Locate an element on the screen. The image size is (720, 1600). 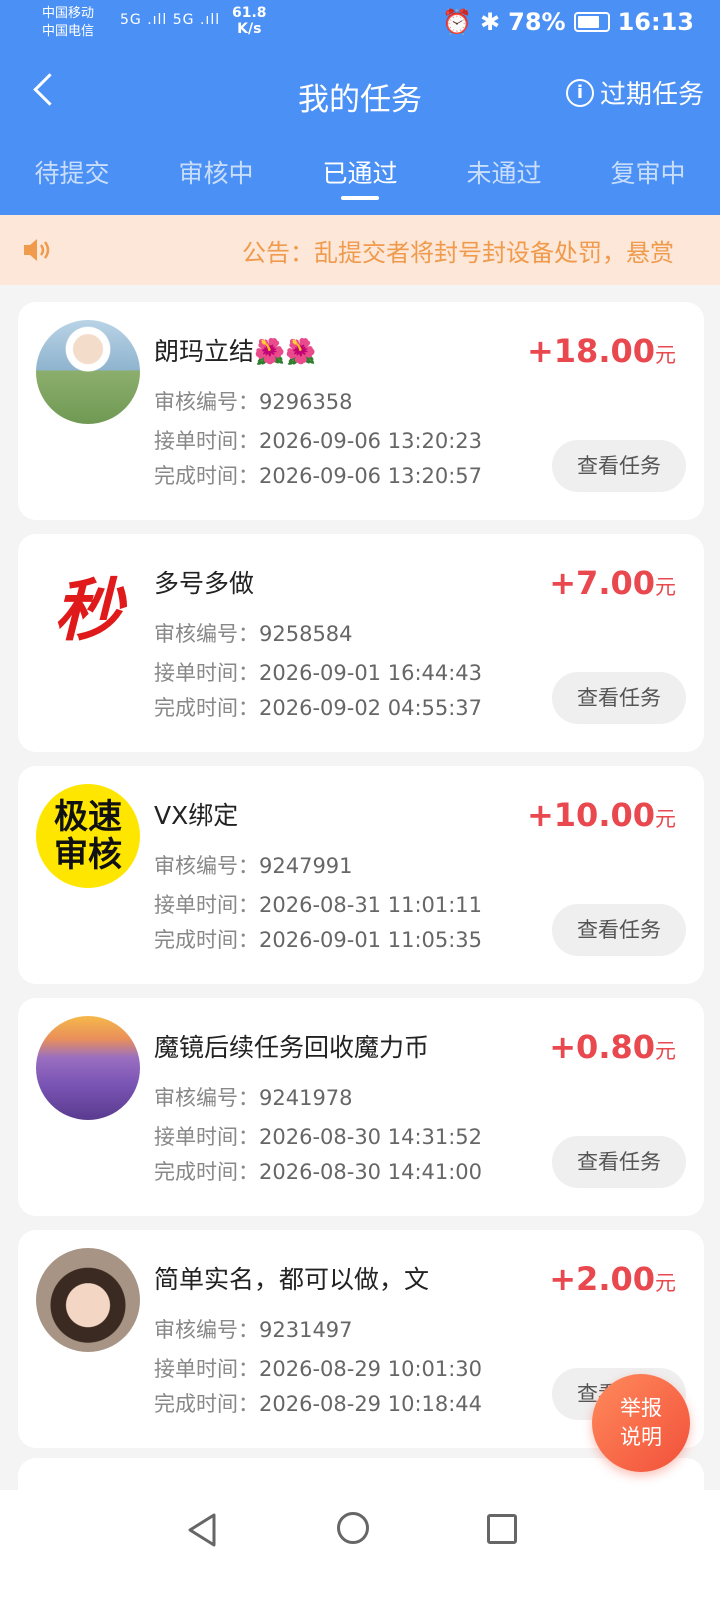
finish-time-value: 2026-09-06 13:20:57 is located at coordinates (371, 476).